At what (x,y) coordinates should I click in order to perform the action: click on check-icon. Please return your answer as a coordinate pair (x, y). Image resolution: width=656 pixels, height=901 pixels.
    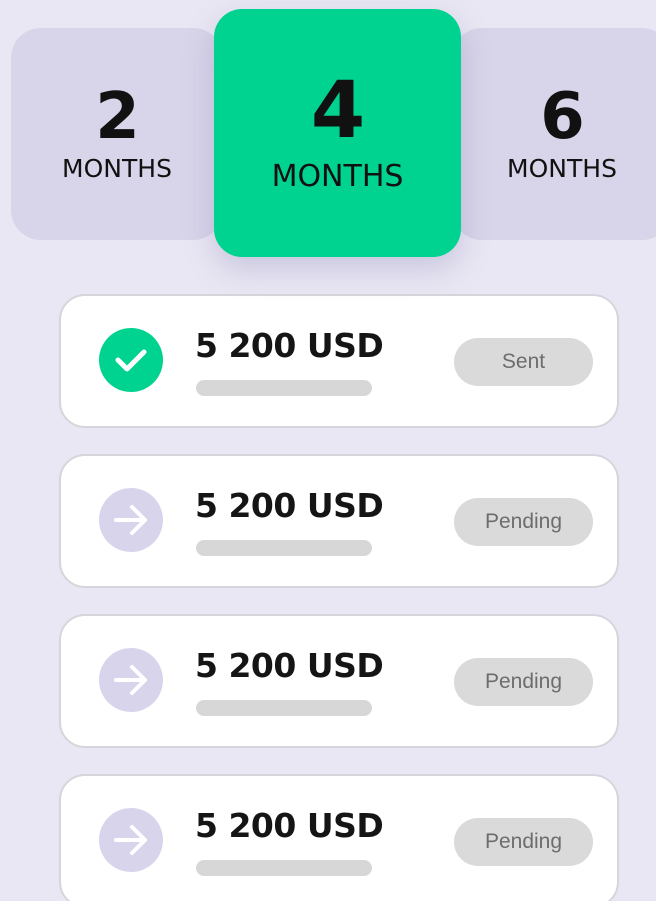
    Looking at the image, I should click on (131, 360).